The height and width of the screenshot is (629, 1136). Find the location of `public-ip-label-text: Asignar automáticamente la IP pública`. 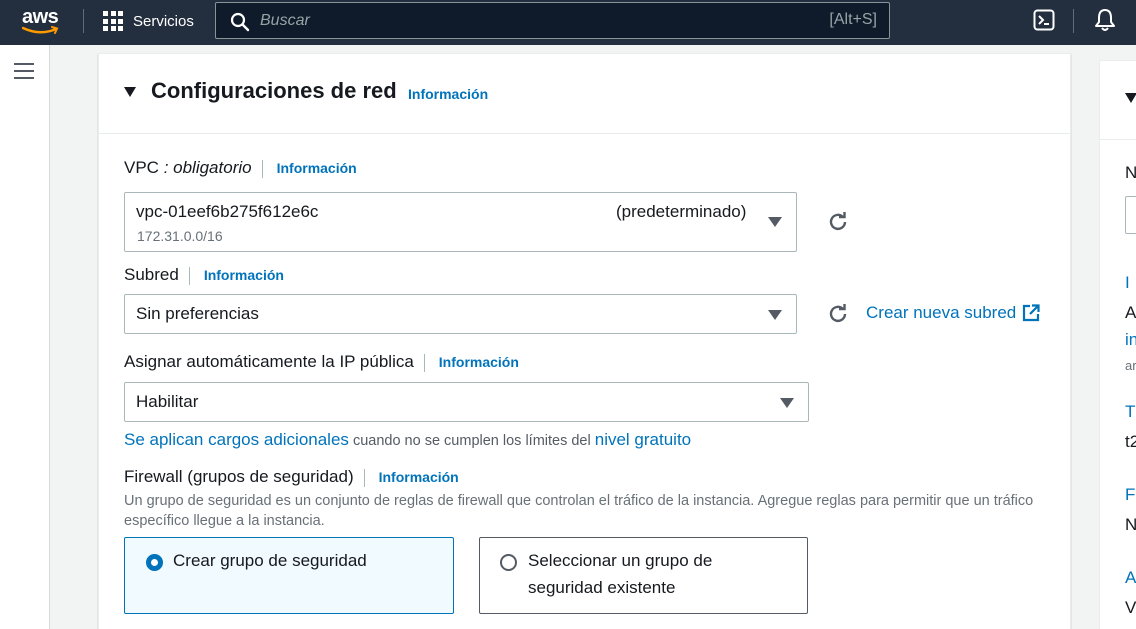

public-ip-label-text: Asignar automáticamente la IP pública is located at coordinates (269, 361).